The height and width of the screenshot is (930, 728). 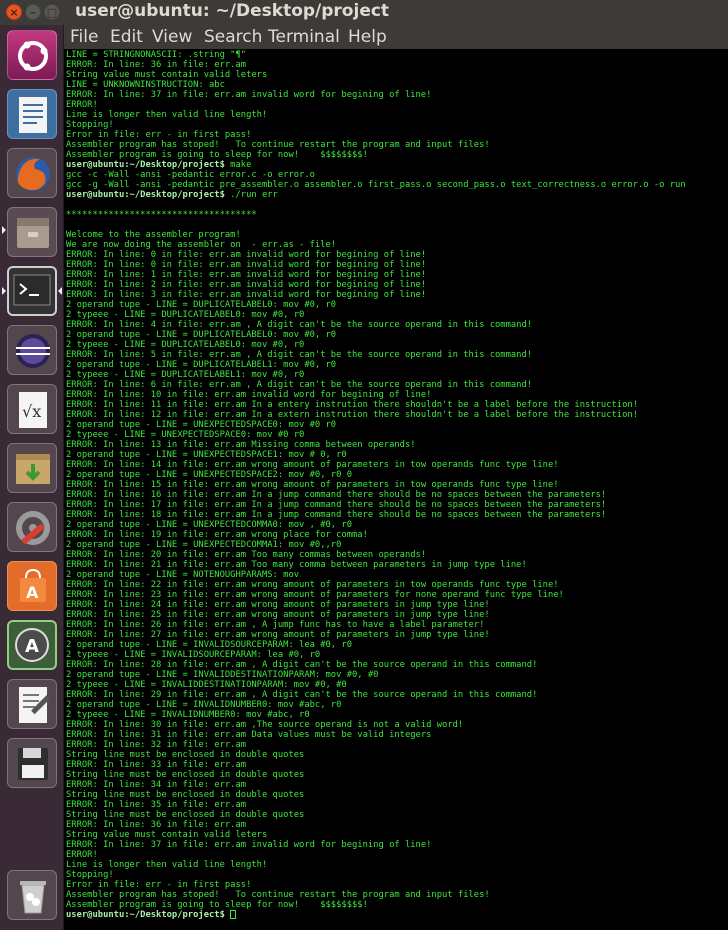 I want to click on eclipse-icon, so click(x=32, y=350).